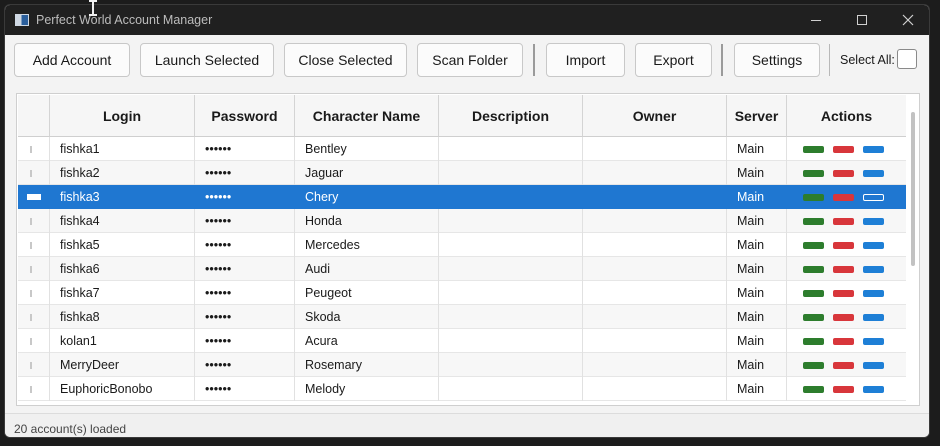 This screenshot has height=446, width=940. What do you see at coordinates (462, 149) in the screenshot?
I see `table-row: fishka1 •••••• Bentley Main` at bounding box center [462, 149].